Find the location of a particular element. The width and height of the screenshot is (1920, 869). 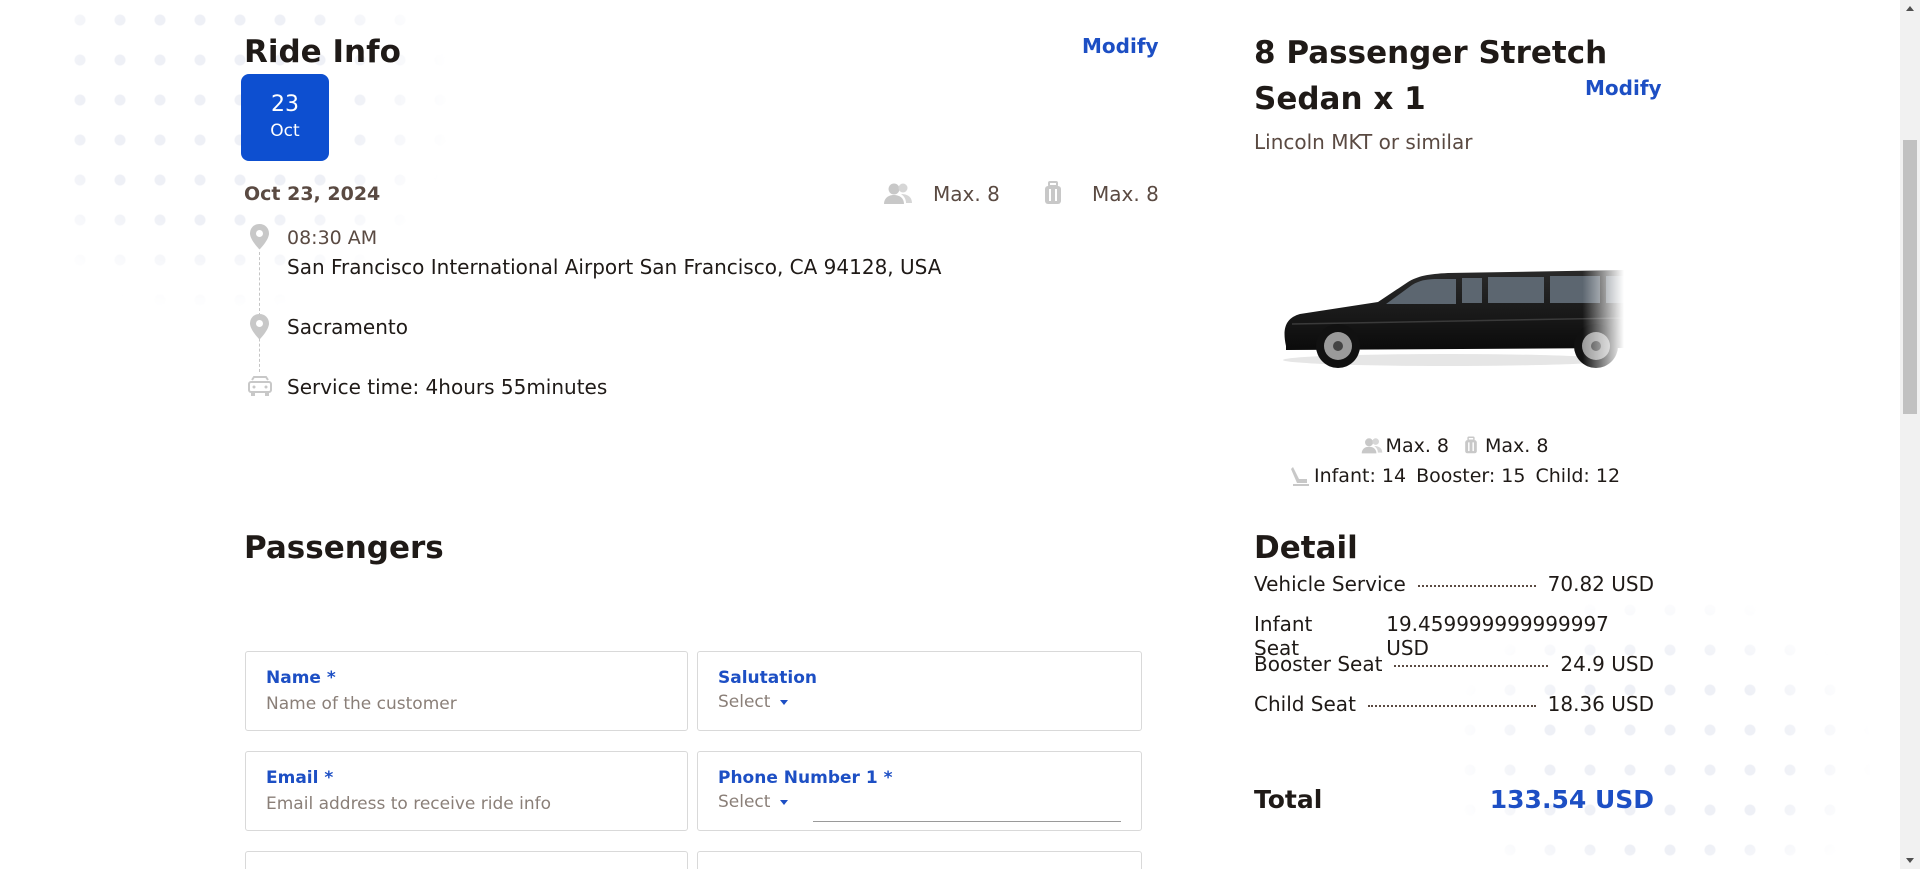

total-value: 133.54 USD is located at coordinates (1571, 799).